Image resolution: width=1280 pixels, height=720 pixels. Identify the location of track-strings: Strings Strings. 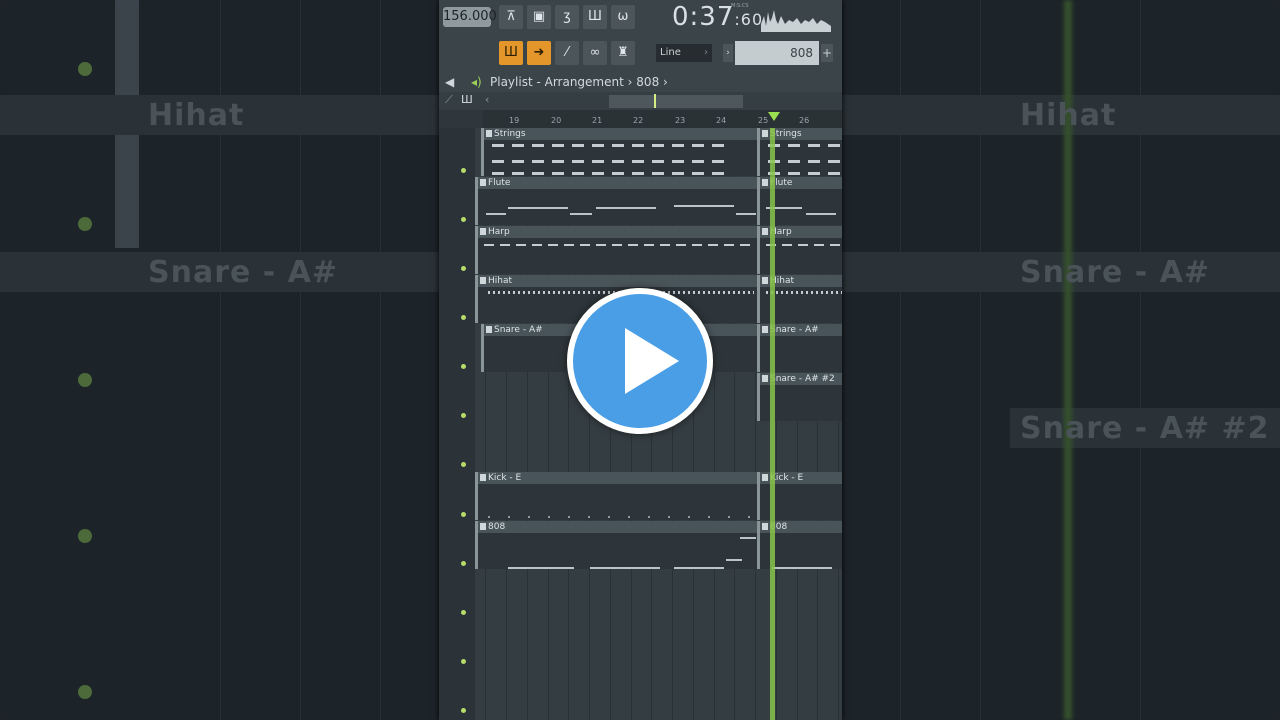
(658, 152).